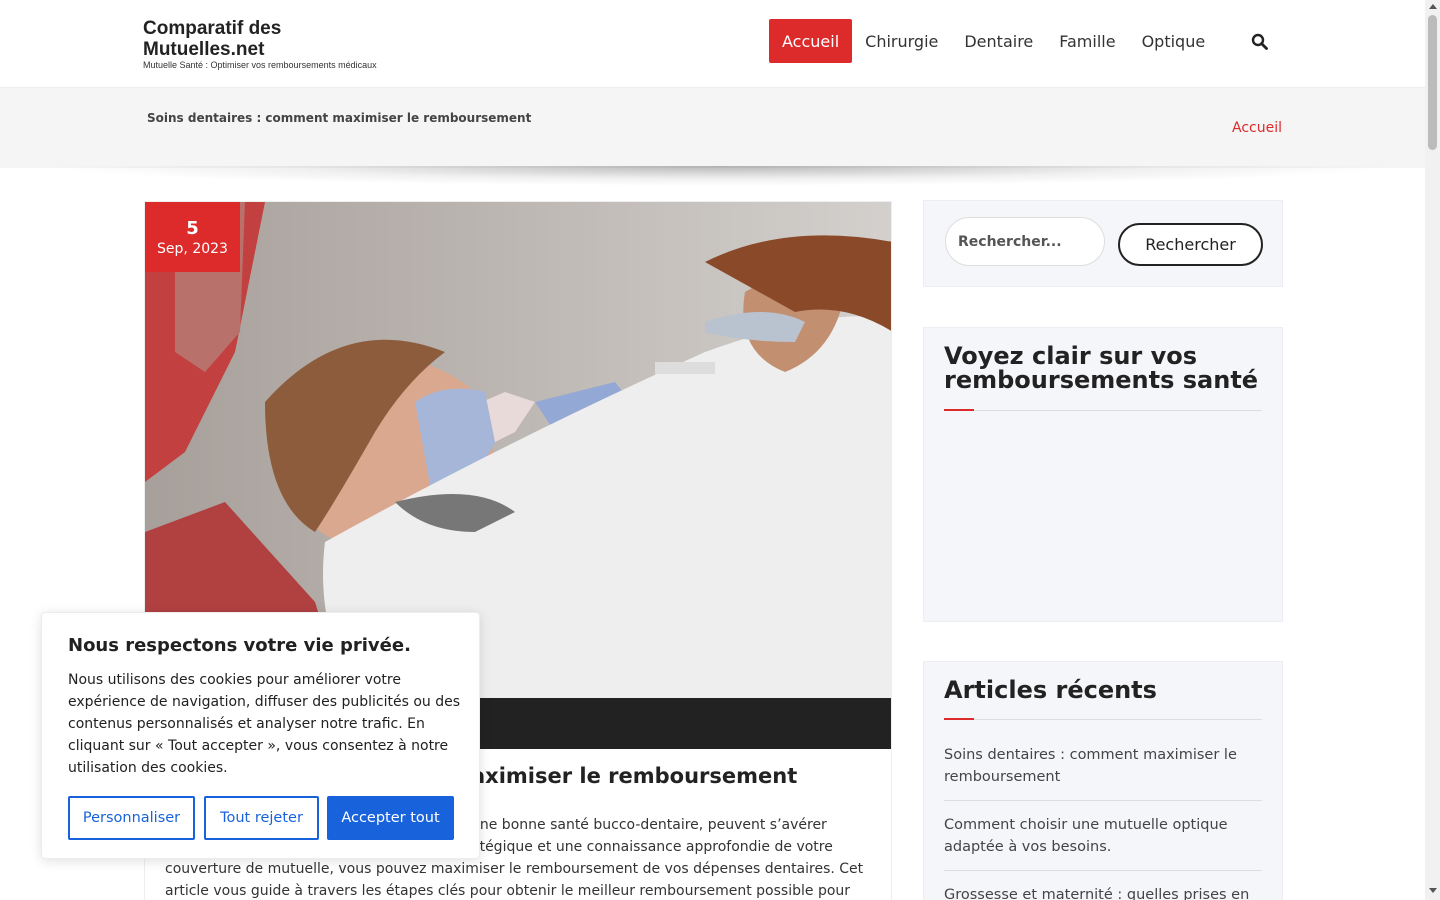 This screenshot has width=1440, height=900. I want to click on cookie-reject-button: Tout rejeter, so click(261, 818).